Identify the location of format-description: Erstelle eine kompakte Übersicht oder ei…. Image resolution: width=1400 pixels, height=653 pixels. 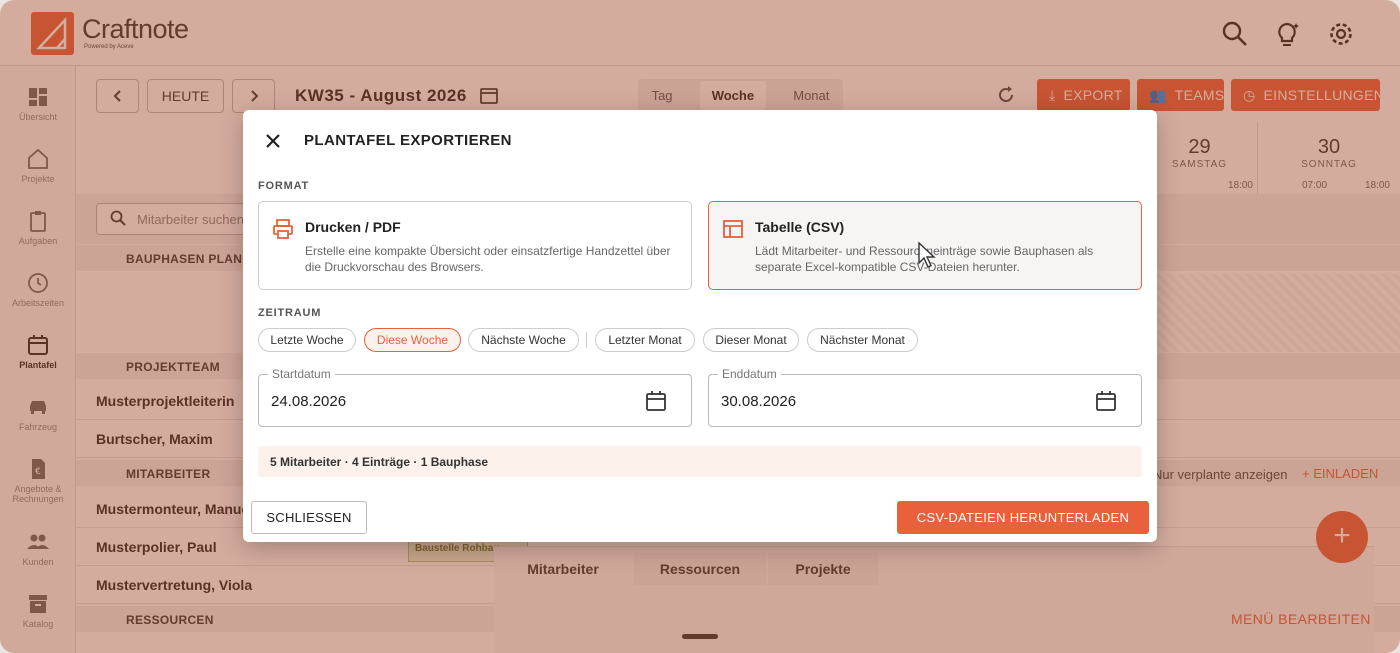
(488, 259).